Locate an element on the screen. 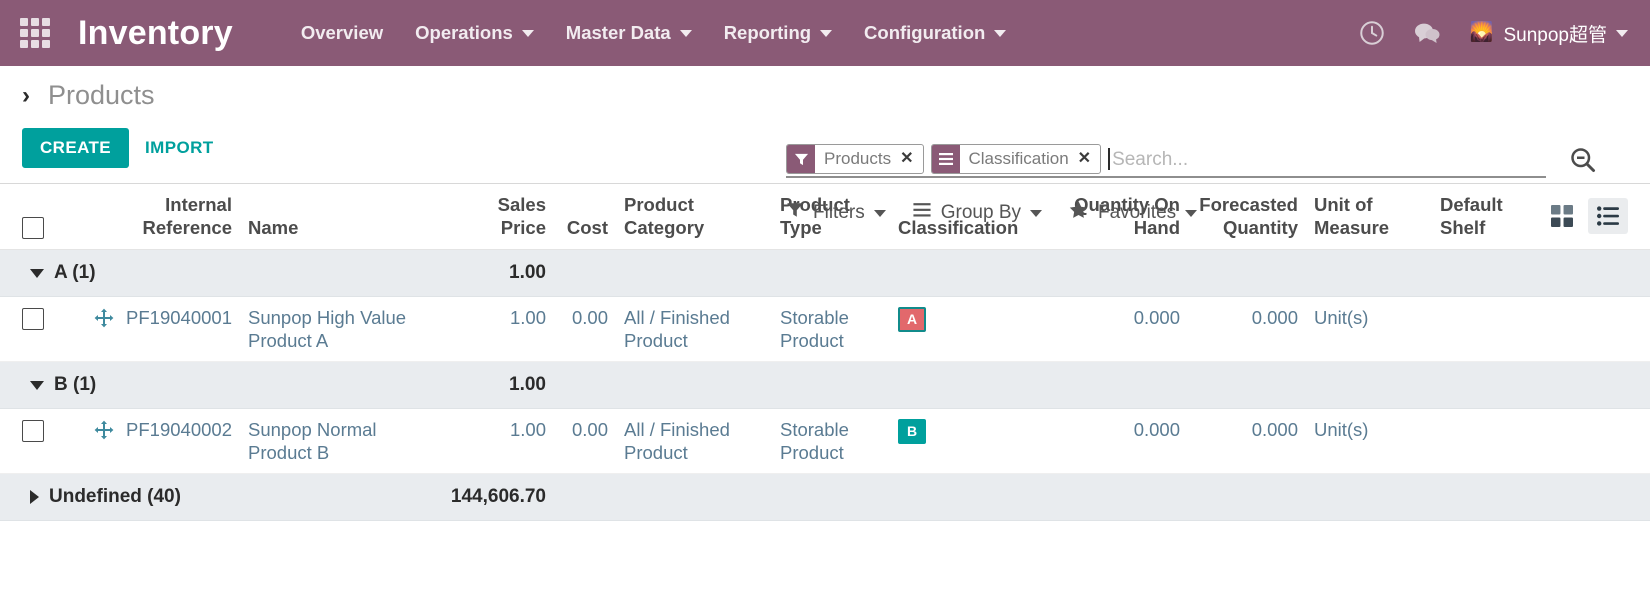 This screenshot has height=597, width=1650. column-header-line2: Measure is located at coordinates (1352, 227).